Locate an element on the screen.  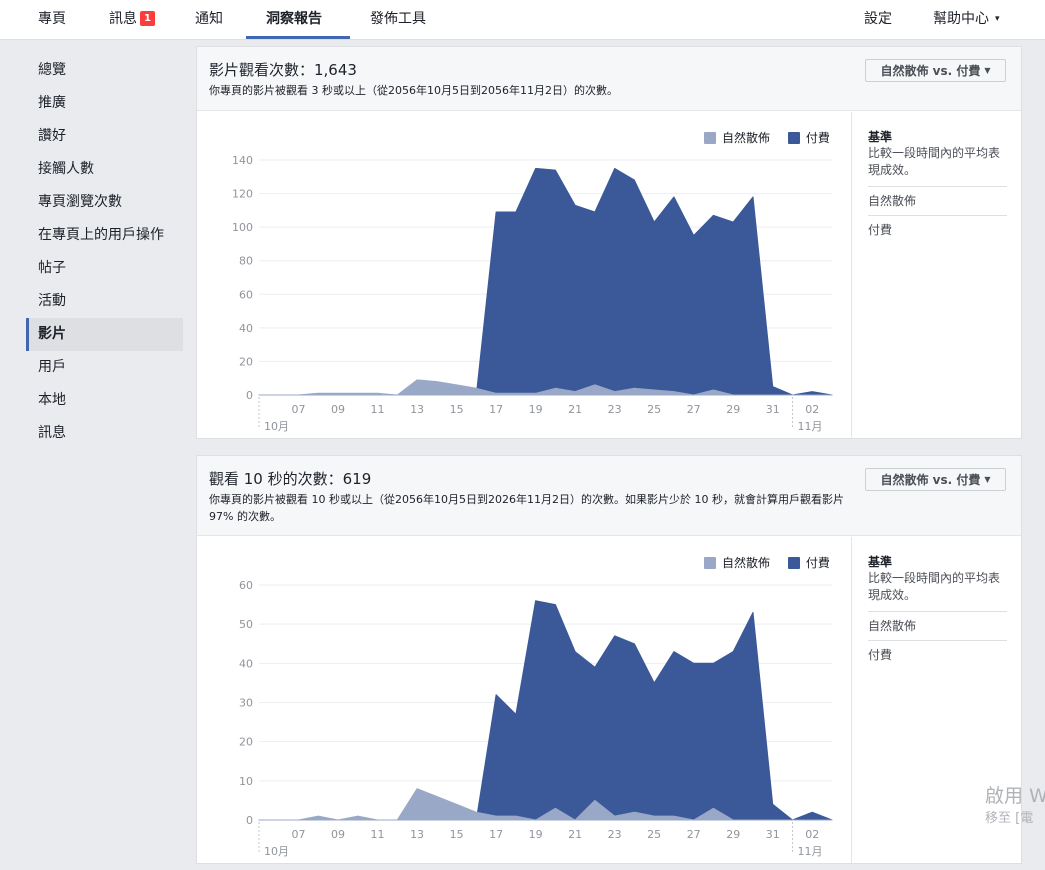
help-center-menu: 幫助中心 ▾ is located at coordinates (966, 19).